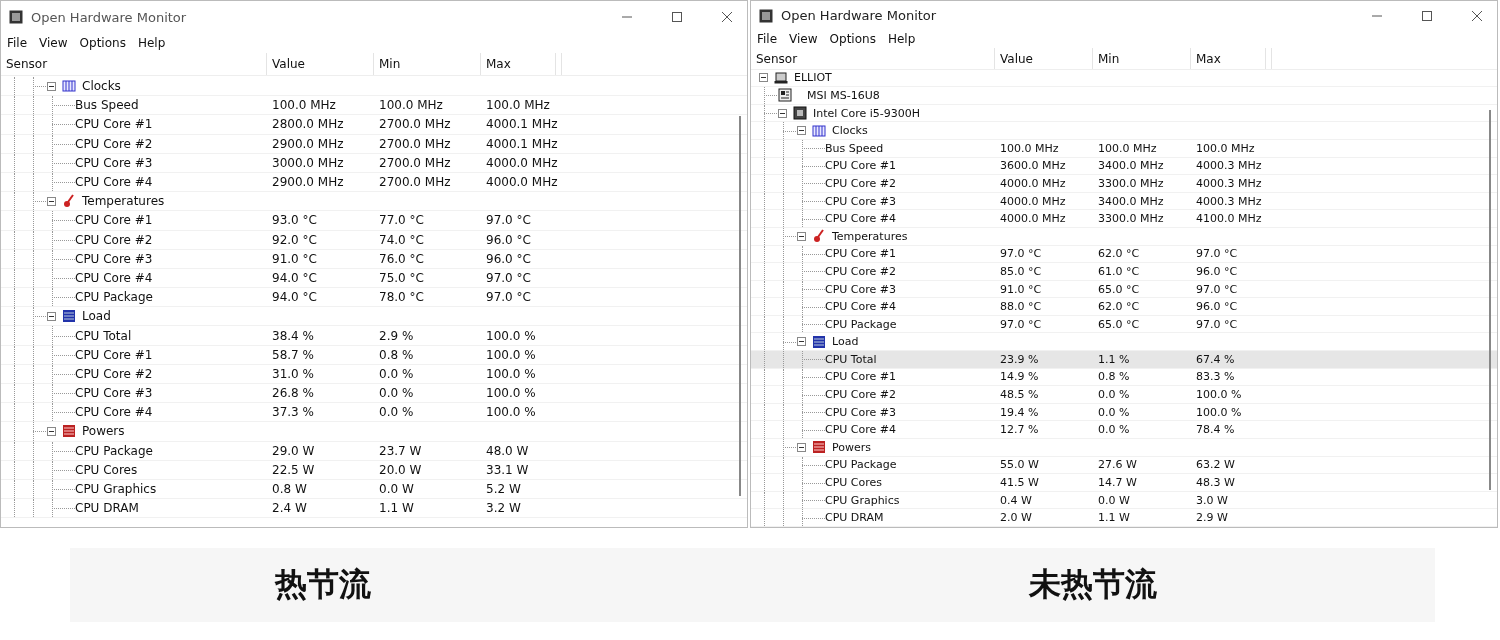 The height and width of the screenshot is (640, 1500). What do you see at coordinates (374, 125) in the screenshot?
I see `sensor-row: CPU Core #1 2800.0 MHz 2700.0 MHz 4000.1 MHz` at bounding box center [374, 125].